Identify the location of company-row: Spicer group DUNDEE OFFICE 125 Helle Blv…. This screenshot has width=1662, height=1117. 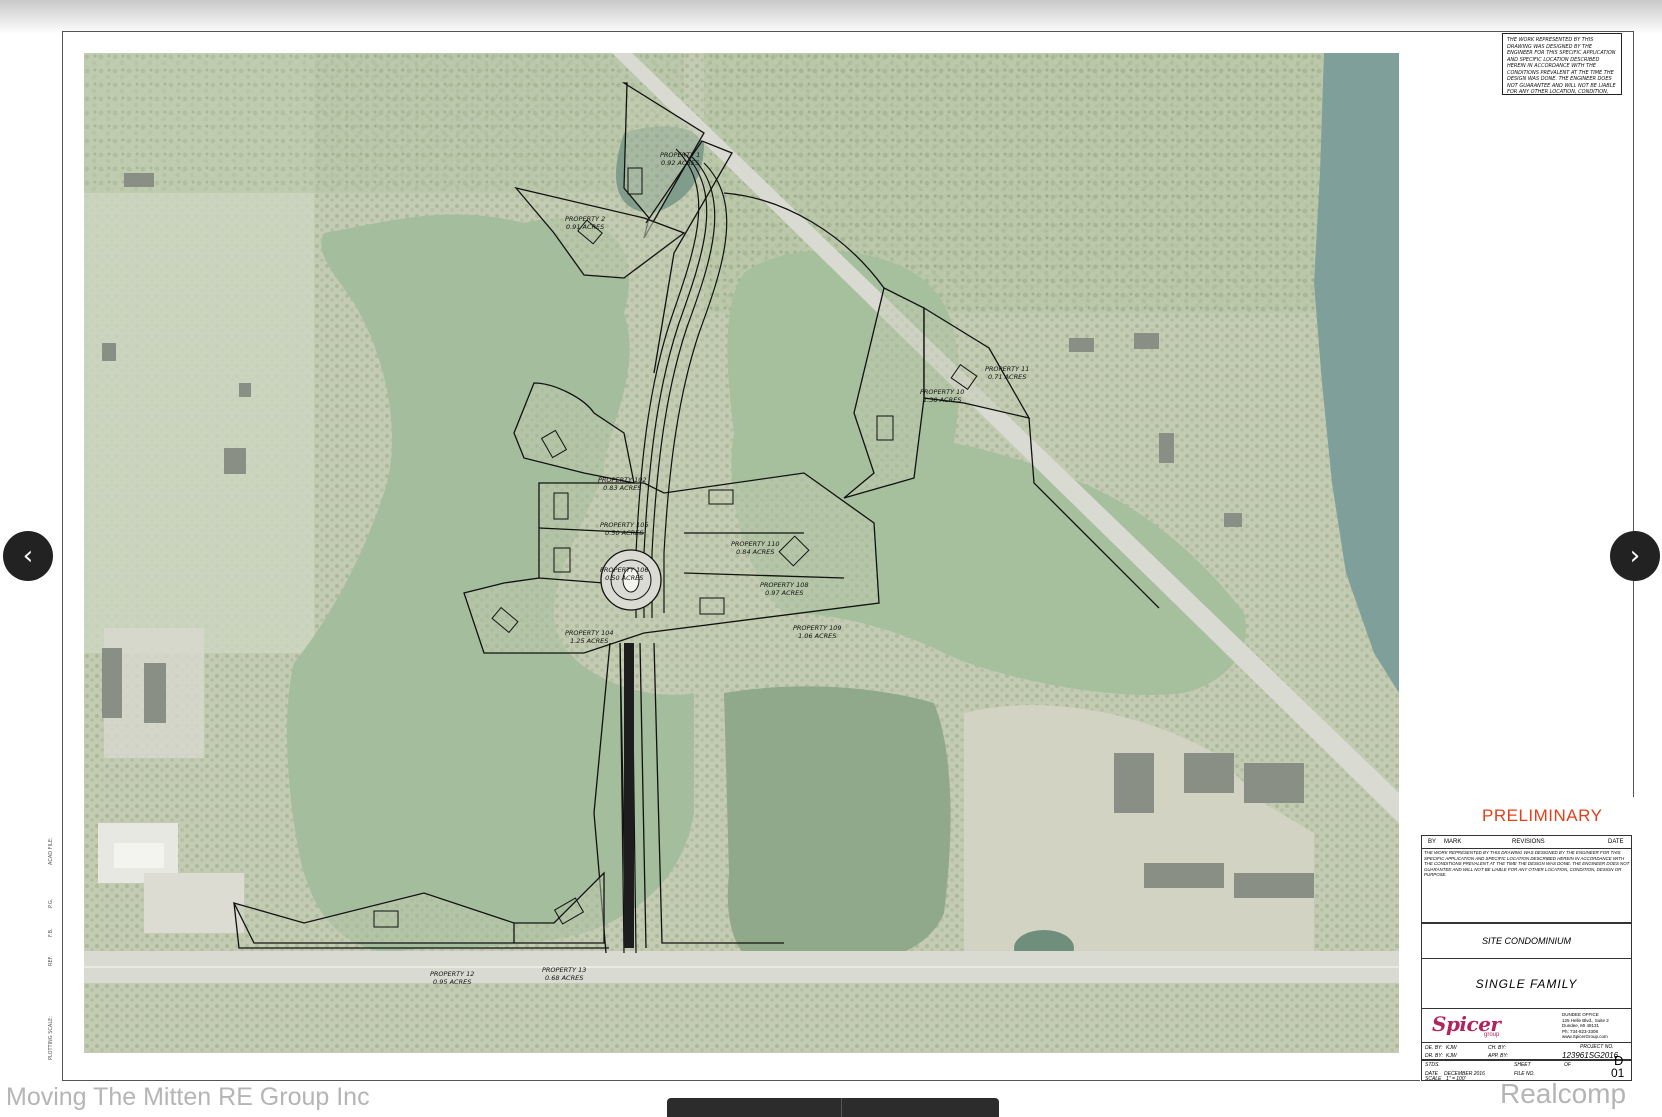
(1526, 1025).